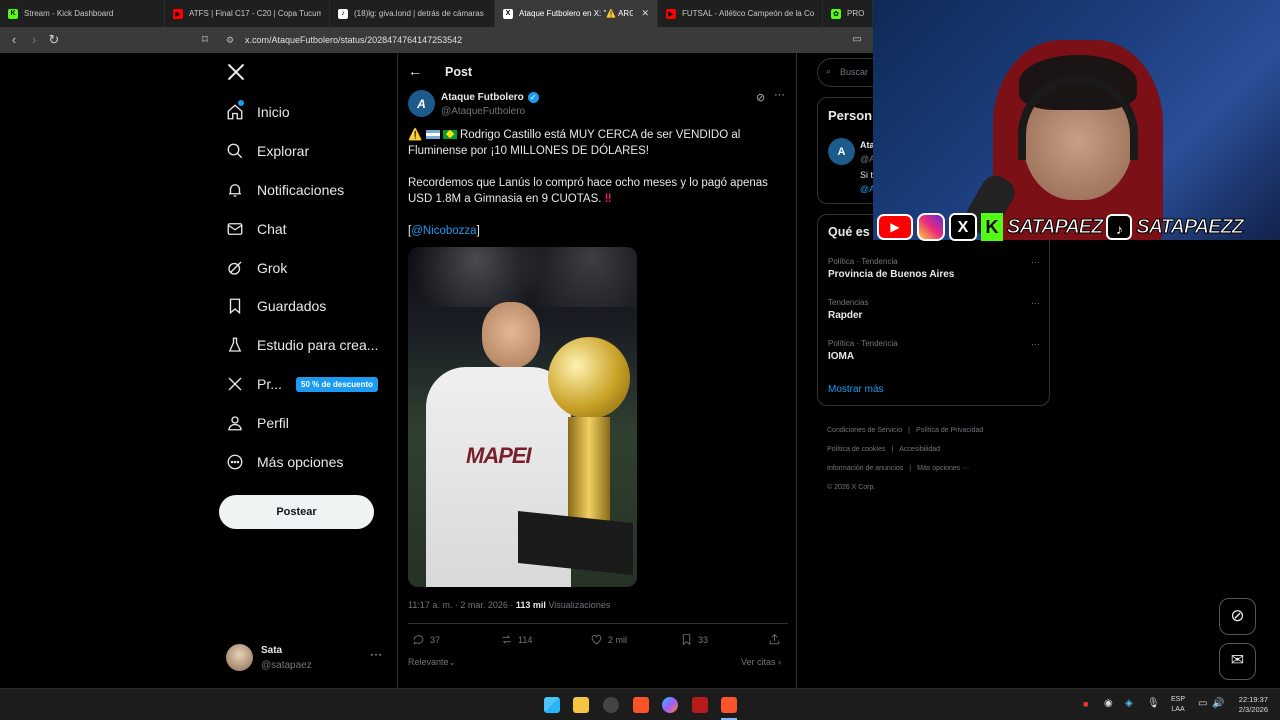  I want to click on back-icon: ‹, so click(14, 40).